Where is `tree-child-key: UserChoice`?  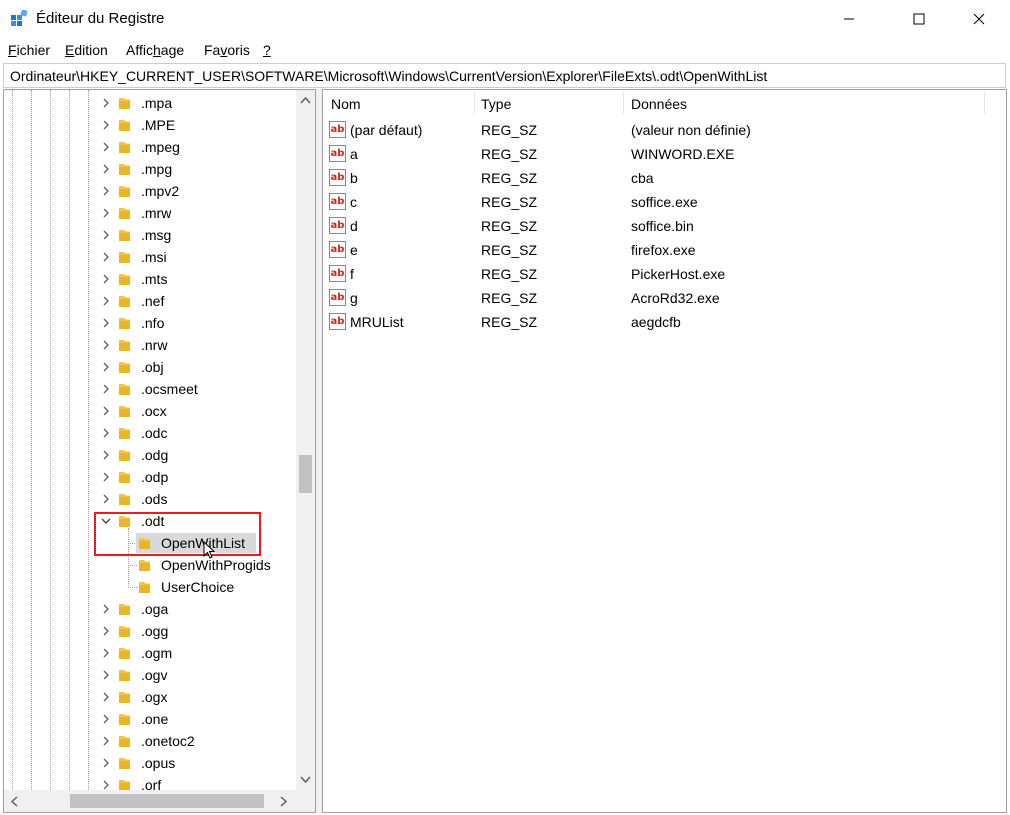 tree-child-key: UserChoice is located at coordinates (150, 587).